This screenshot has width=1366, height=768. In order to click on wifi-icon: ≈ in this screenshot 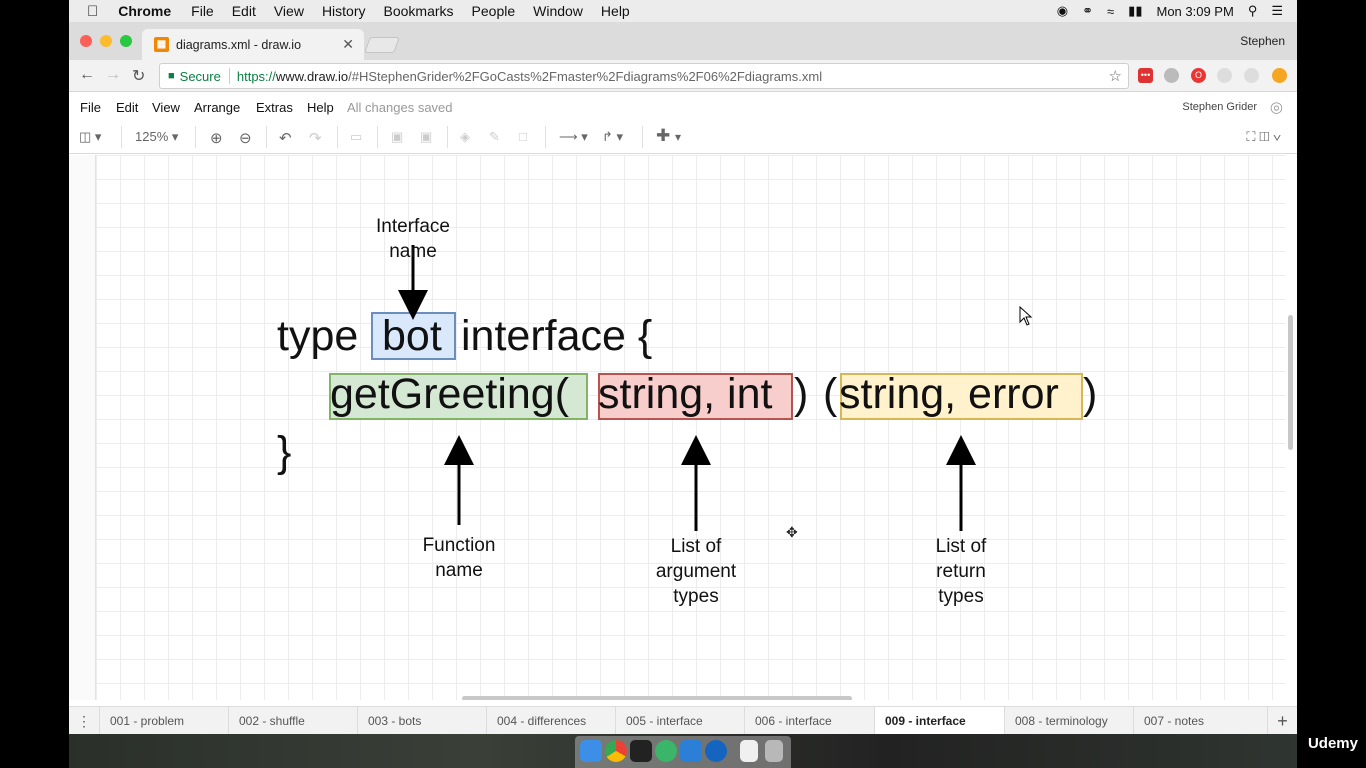, I will do `click(1110, 11)`.